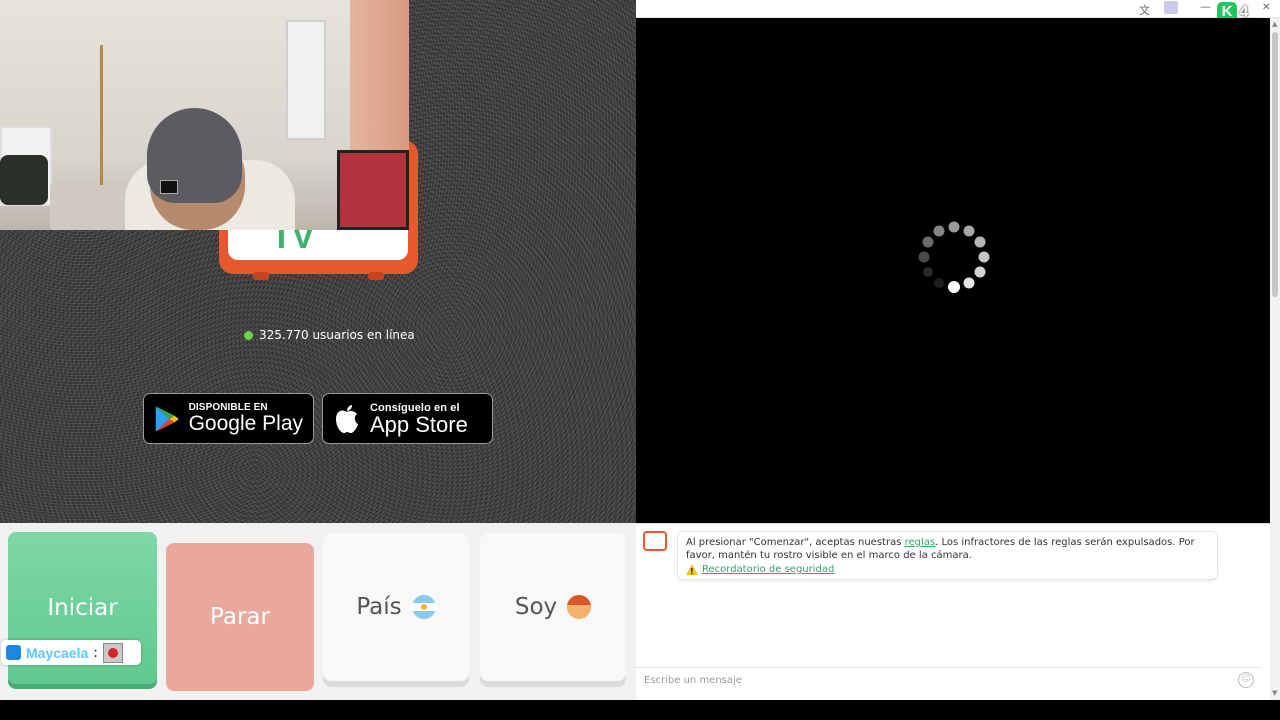 The width and height of the screenshot is (1280, 720). Describe the element at coordinates (204, 115) in the screenshot. I see `self-webcam-preview` at that location.